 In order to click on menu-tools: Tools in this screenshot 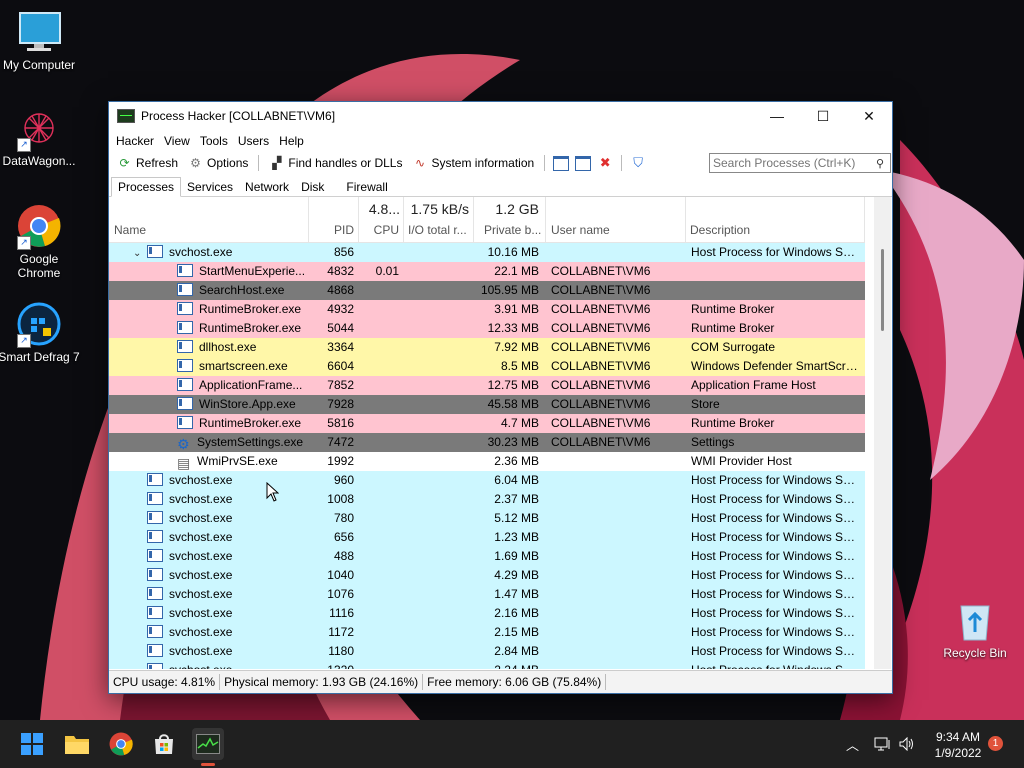, I will do `click(214, 141)`.